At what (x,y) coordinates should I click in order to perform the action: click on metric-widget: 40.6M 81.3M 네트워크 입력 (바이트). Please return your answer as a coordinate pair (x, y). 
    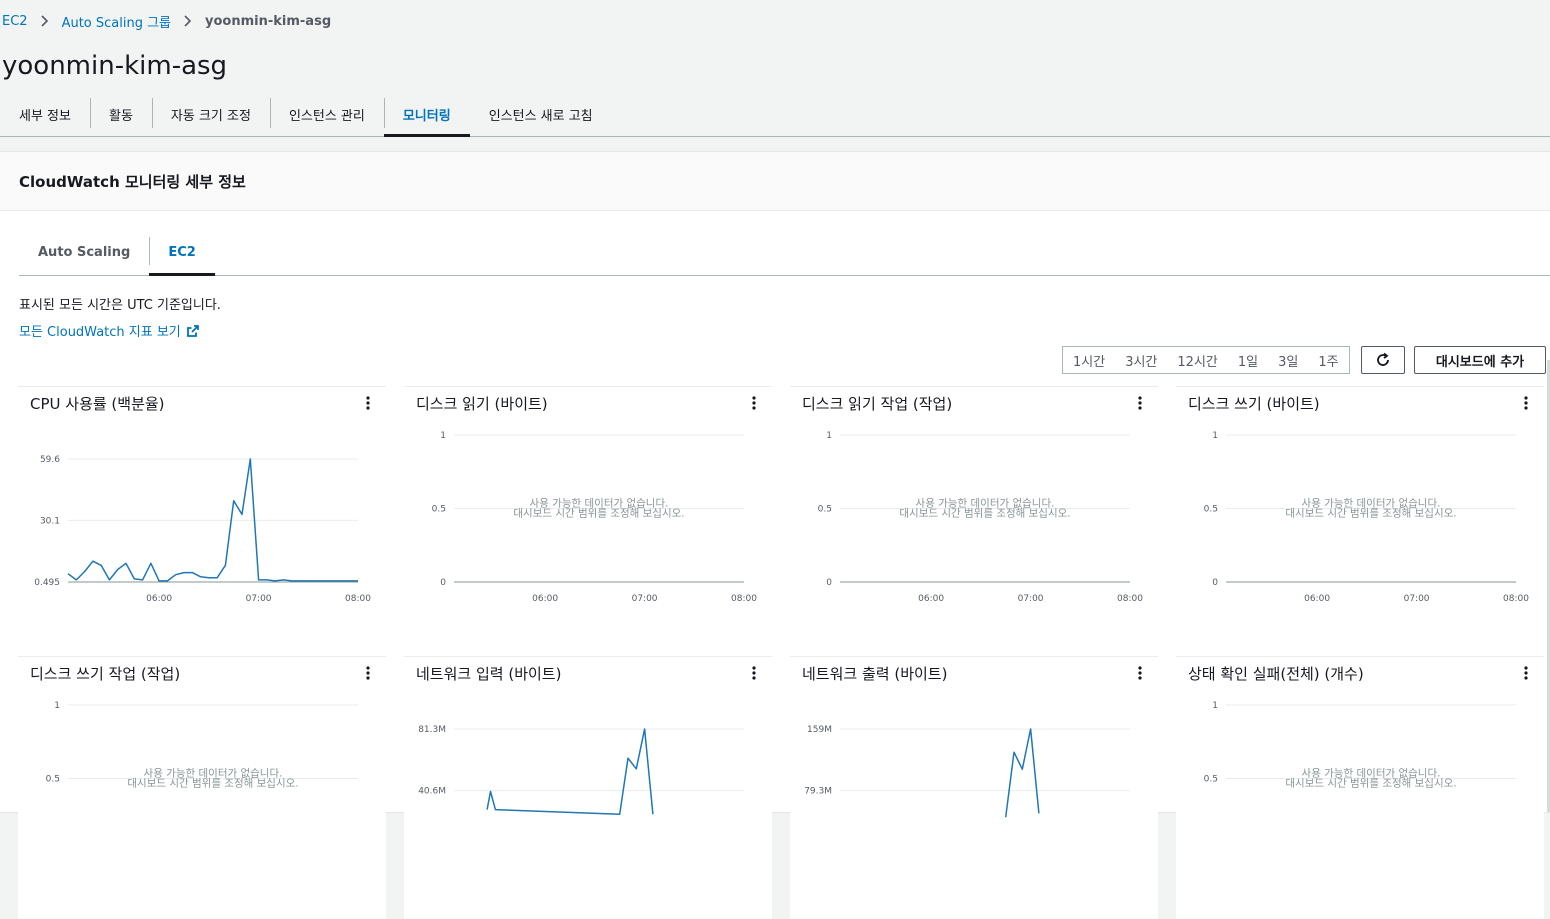
    Looking at the image, I should click on (588, 787).